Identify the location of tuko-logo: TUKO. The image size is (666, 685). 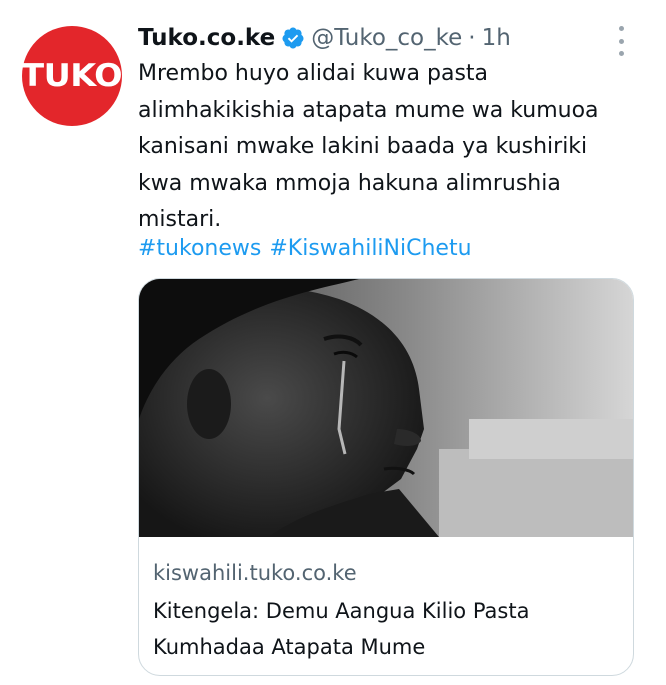
(72, 76).